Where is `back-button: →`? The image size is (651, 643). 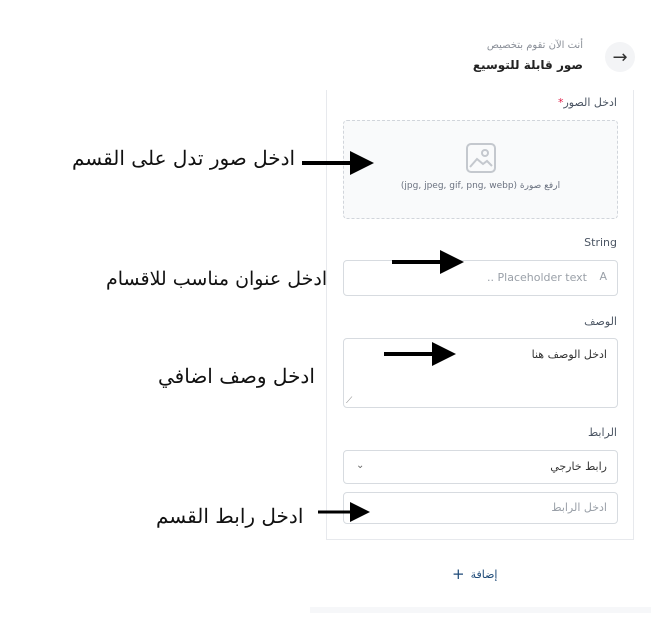 back-button: → is located at coordinates (620, 57).